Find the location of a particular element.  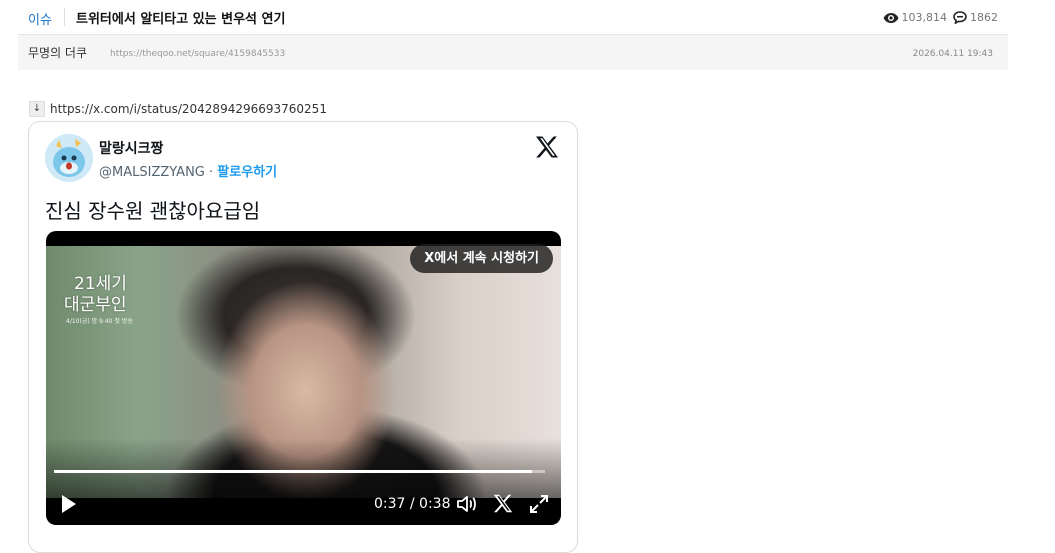

show-airtime: 4/10(금) 밤 9:40 첫 방송 is located at coordinates (99, 321).